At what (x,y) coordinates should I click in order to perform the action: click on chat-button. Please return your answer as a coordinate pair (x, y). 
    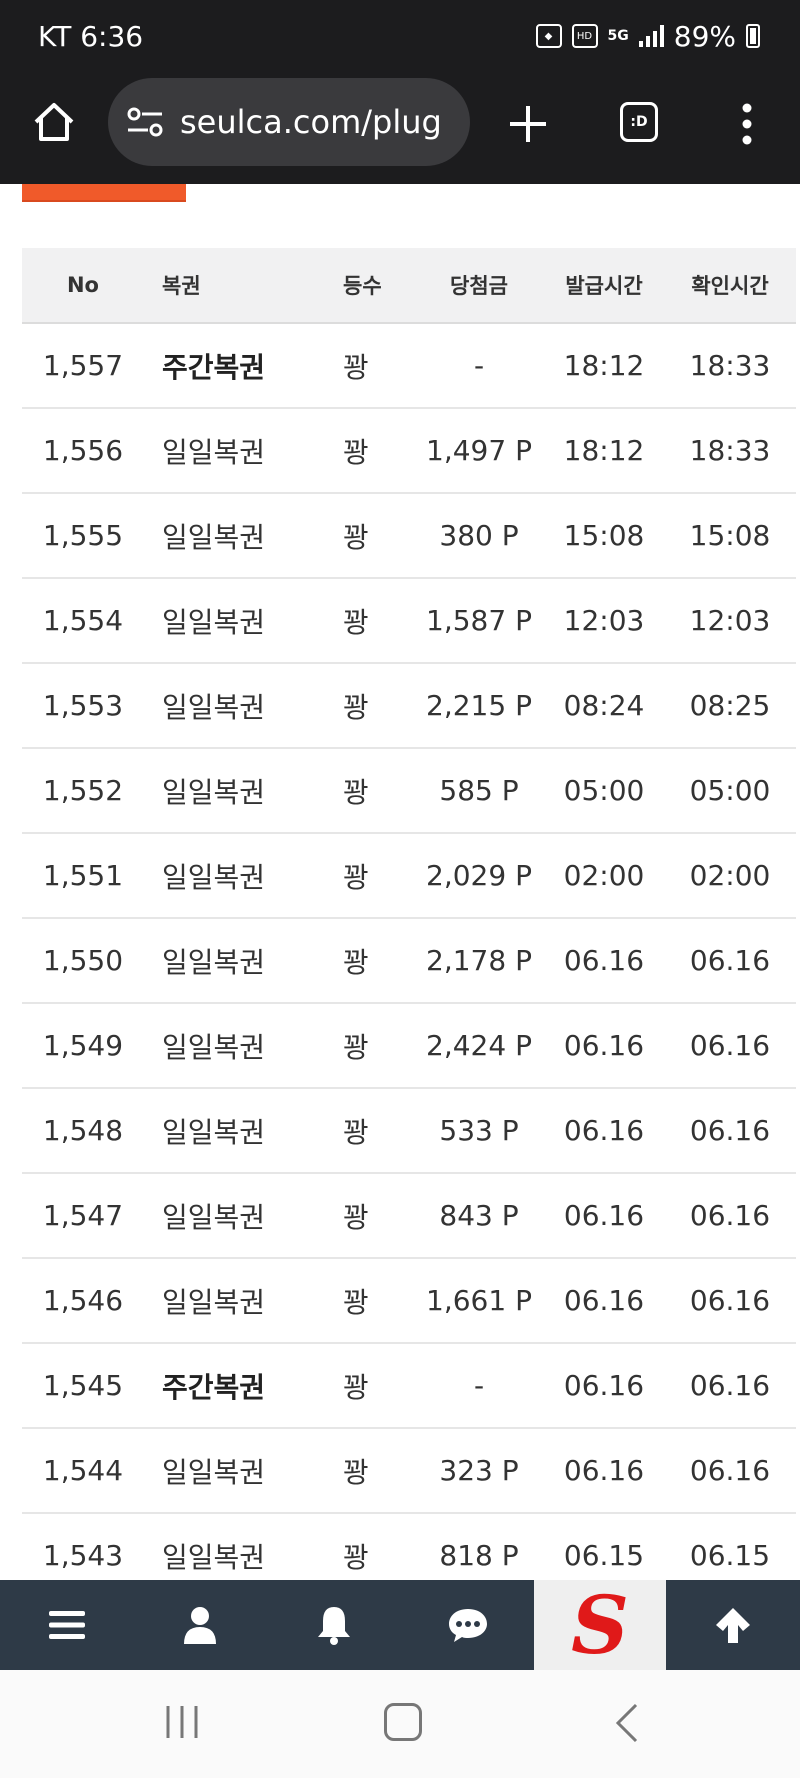
    Looking at the image, I should click on (468, 1625).